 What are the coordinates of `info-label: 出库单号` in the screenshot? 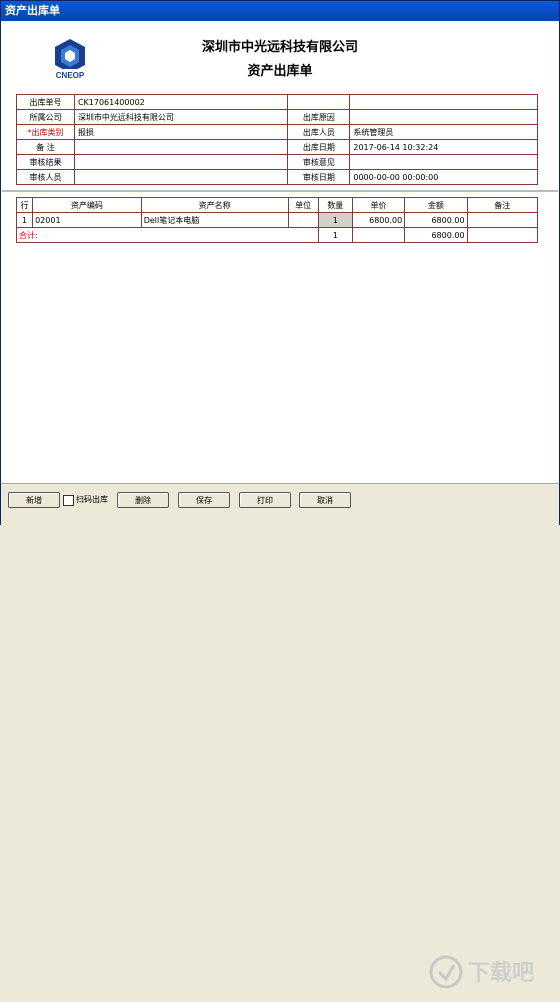 It's located at (45, 102).